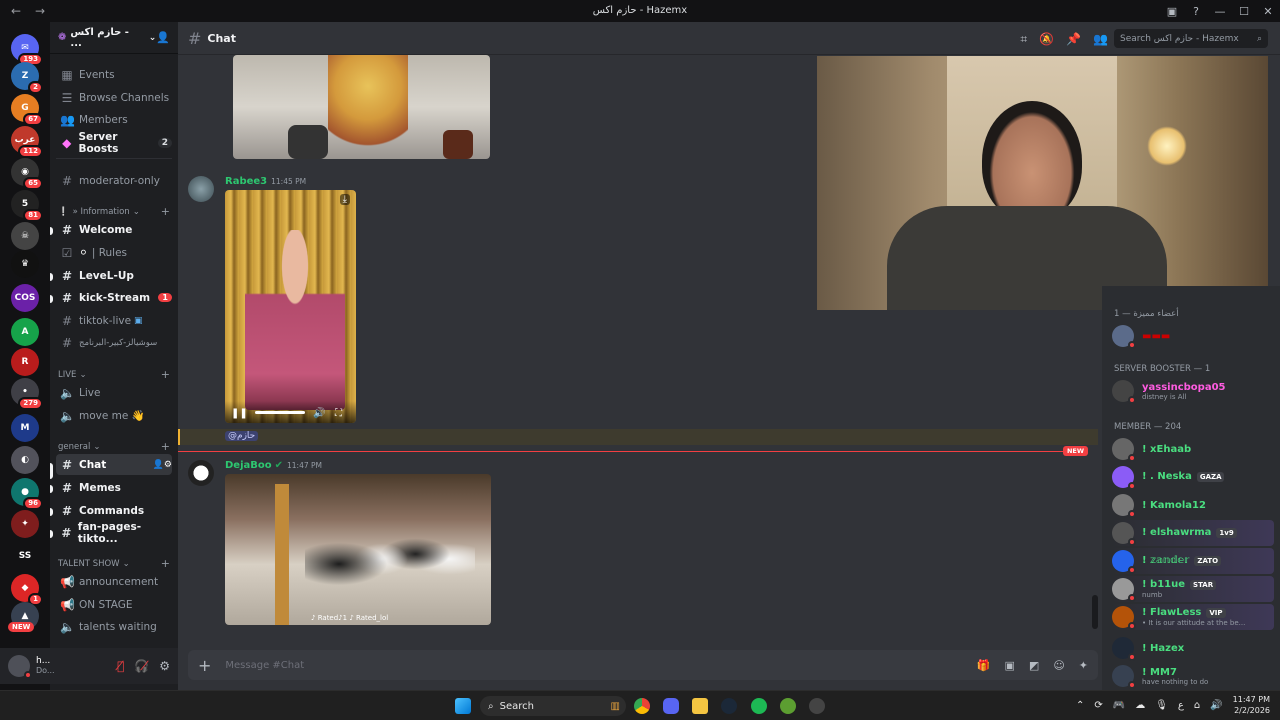  I want to click on taskbar-search: ⌕ Search ▥, so click(553, 706).